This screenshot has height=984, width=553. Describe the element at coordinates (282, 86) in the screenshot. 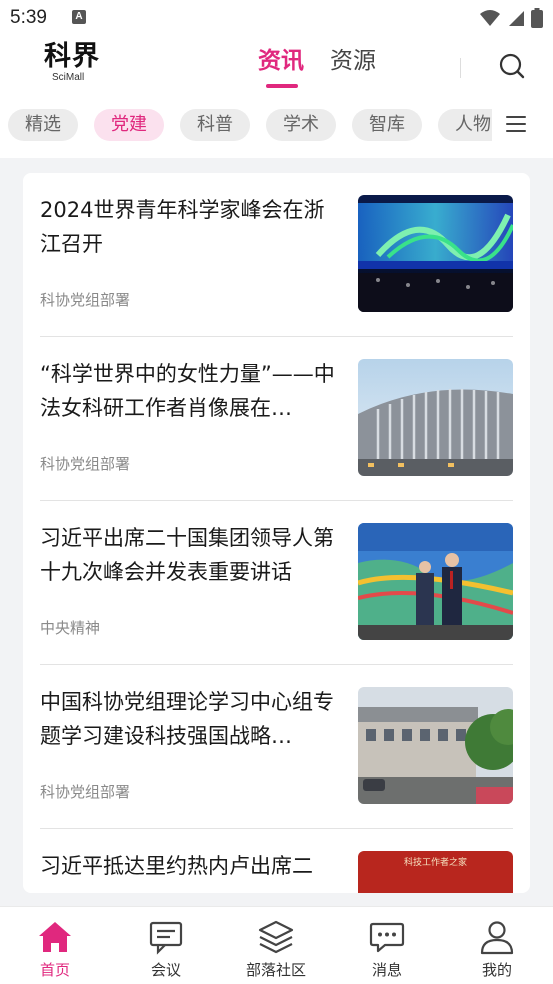

I see `active-tab-indicator` at that location.